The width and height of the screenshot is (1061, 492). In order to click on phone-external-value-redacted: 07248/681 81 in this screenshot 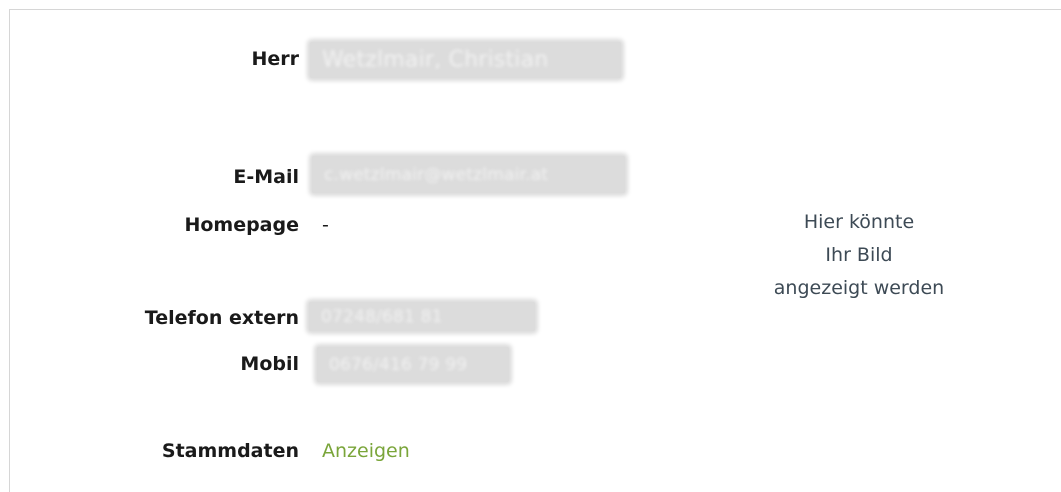, I will do `click(422, 316)`.